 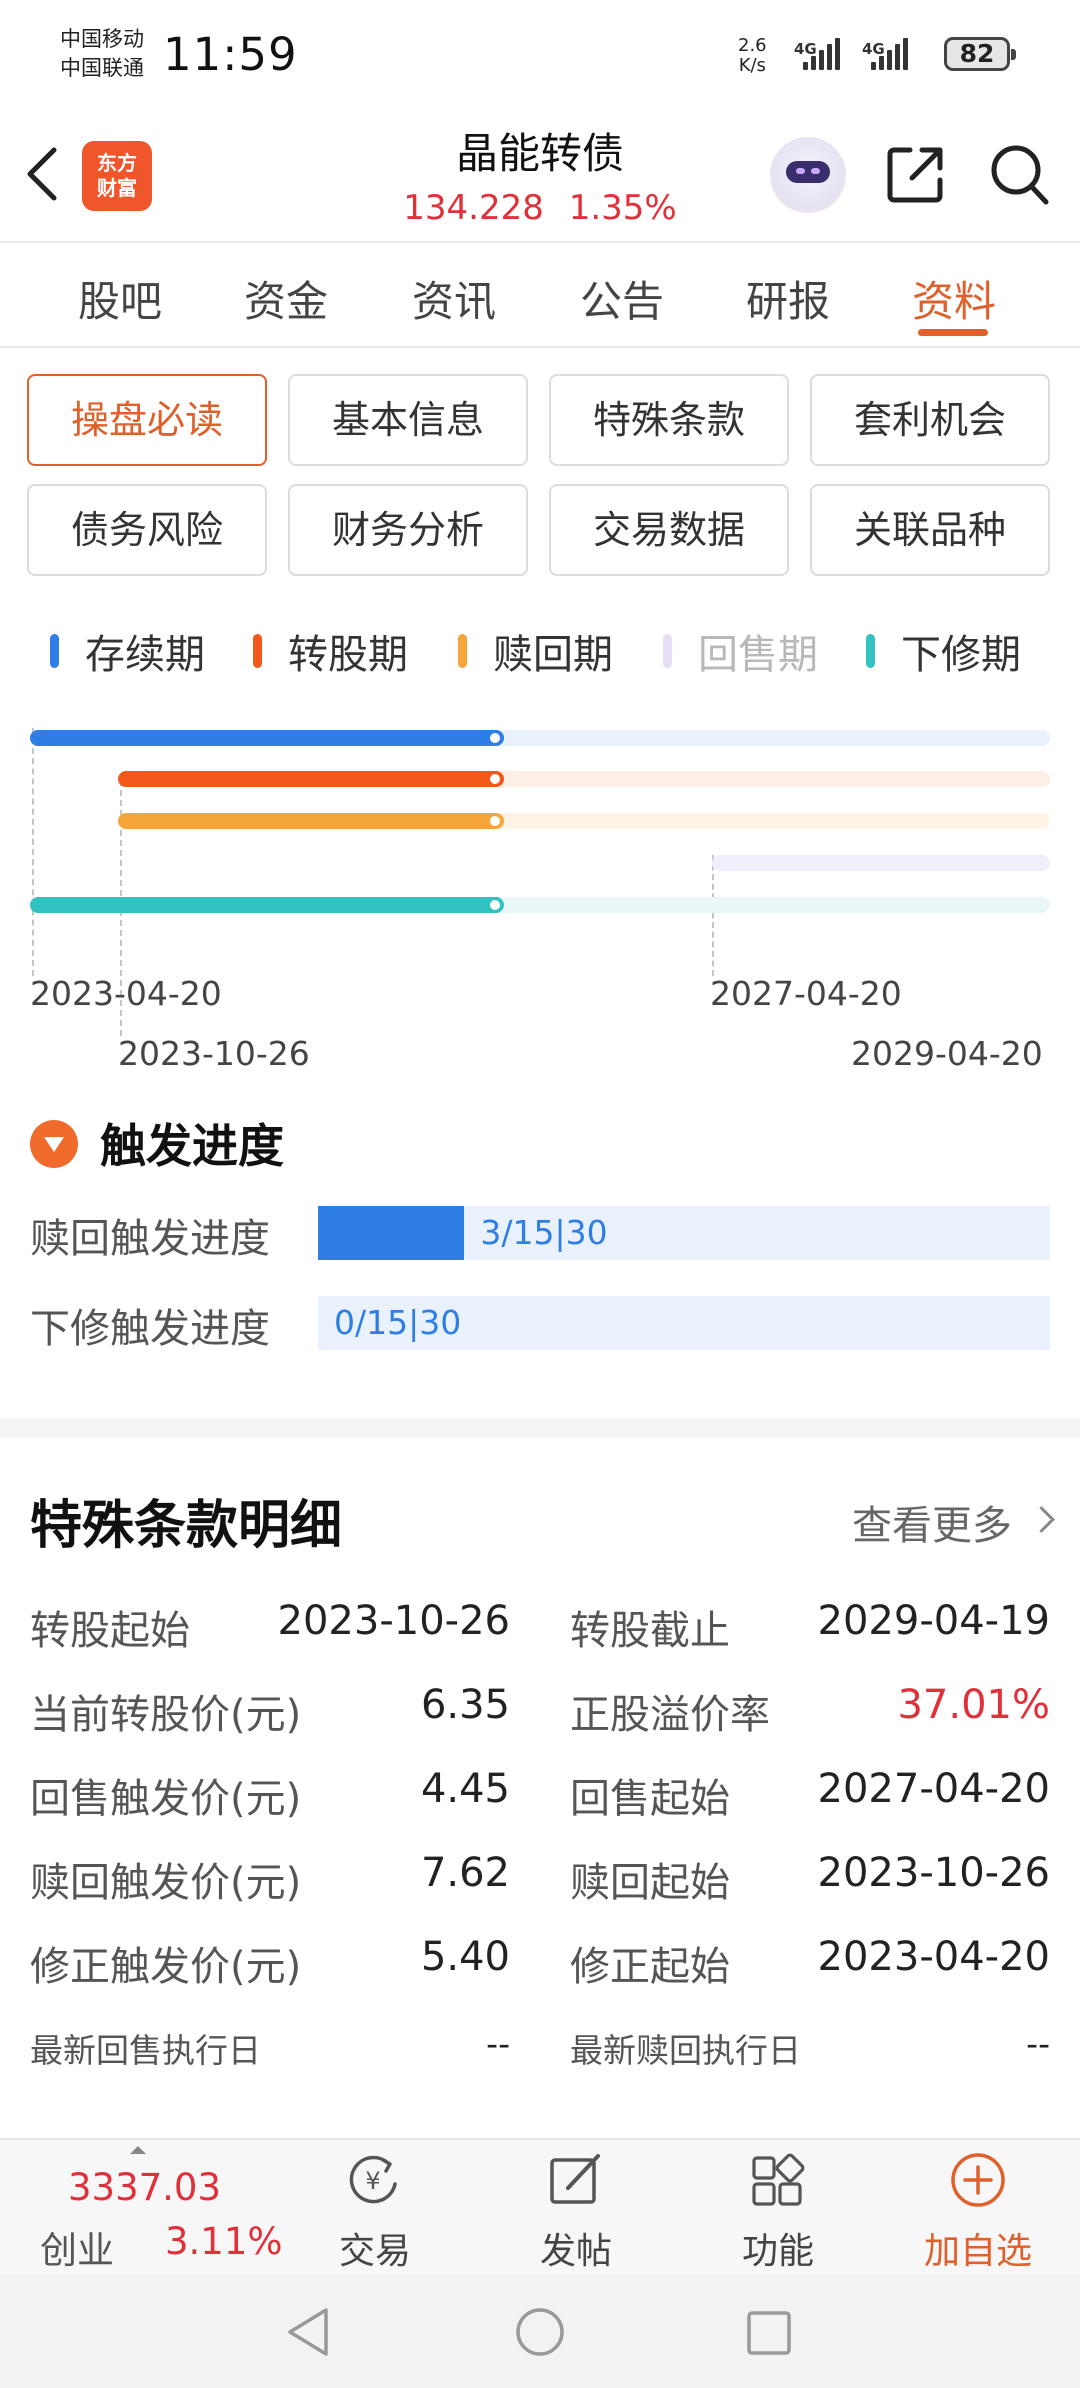 I want to click on post-button: 发帖, so click(x=576, y=2248).